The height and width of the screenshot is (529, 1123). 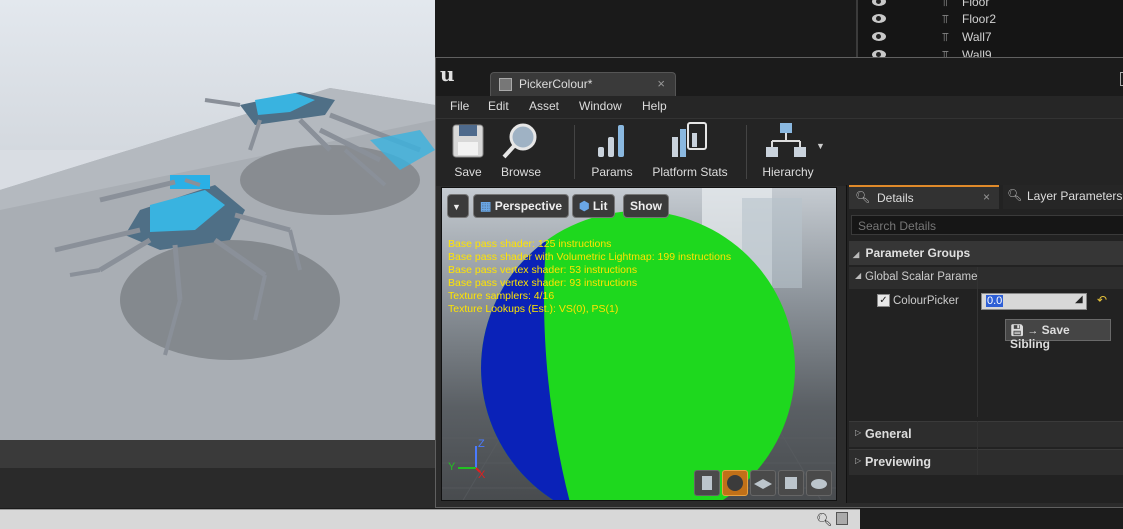 What do you see at coordinates (505, 84) in the screenshot?
I see `material-instance-icon` at bounding box center [505, 84].